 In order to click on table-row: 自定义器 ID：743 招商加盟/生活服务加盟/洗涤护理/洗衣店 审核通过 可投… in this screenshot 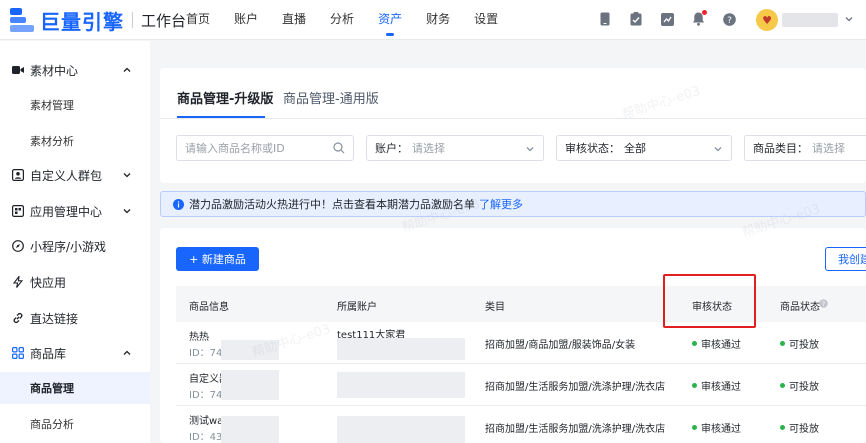, I will do `click(521, 385)`.